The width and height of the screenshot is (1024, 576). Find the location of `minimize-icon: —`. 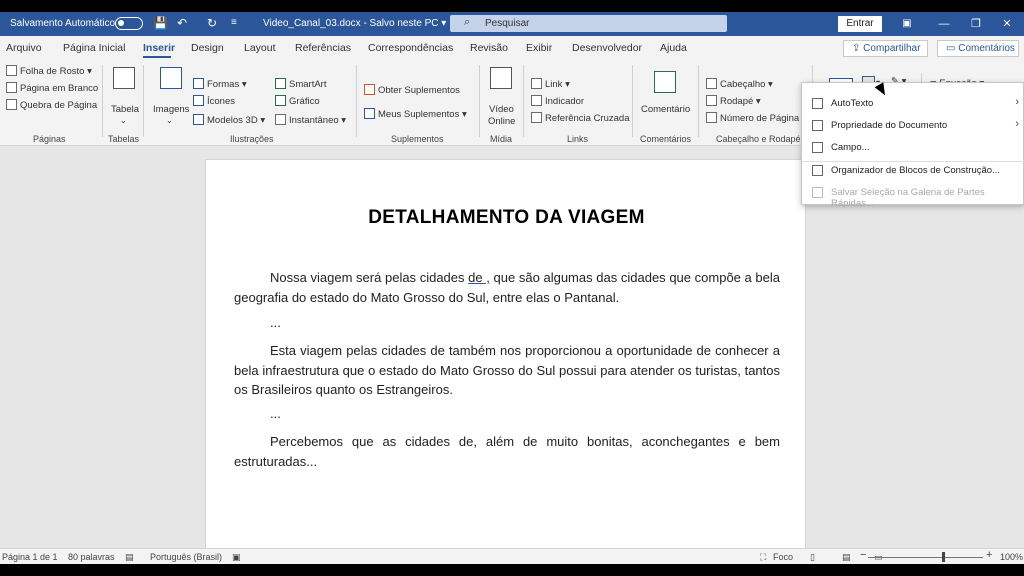

minimize-icon: — is located at coordinates (944, 24).